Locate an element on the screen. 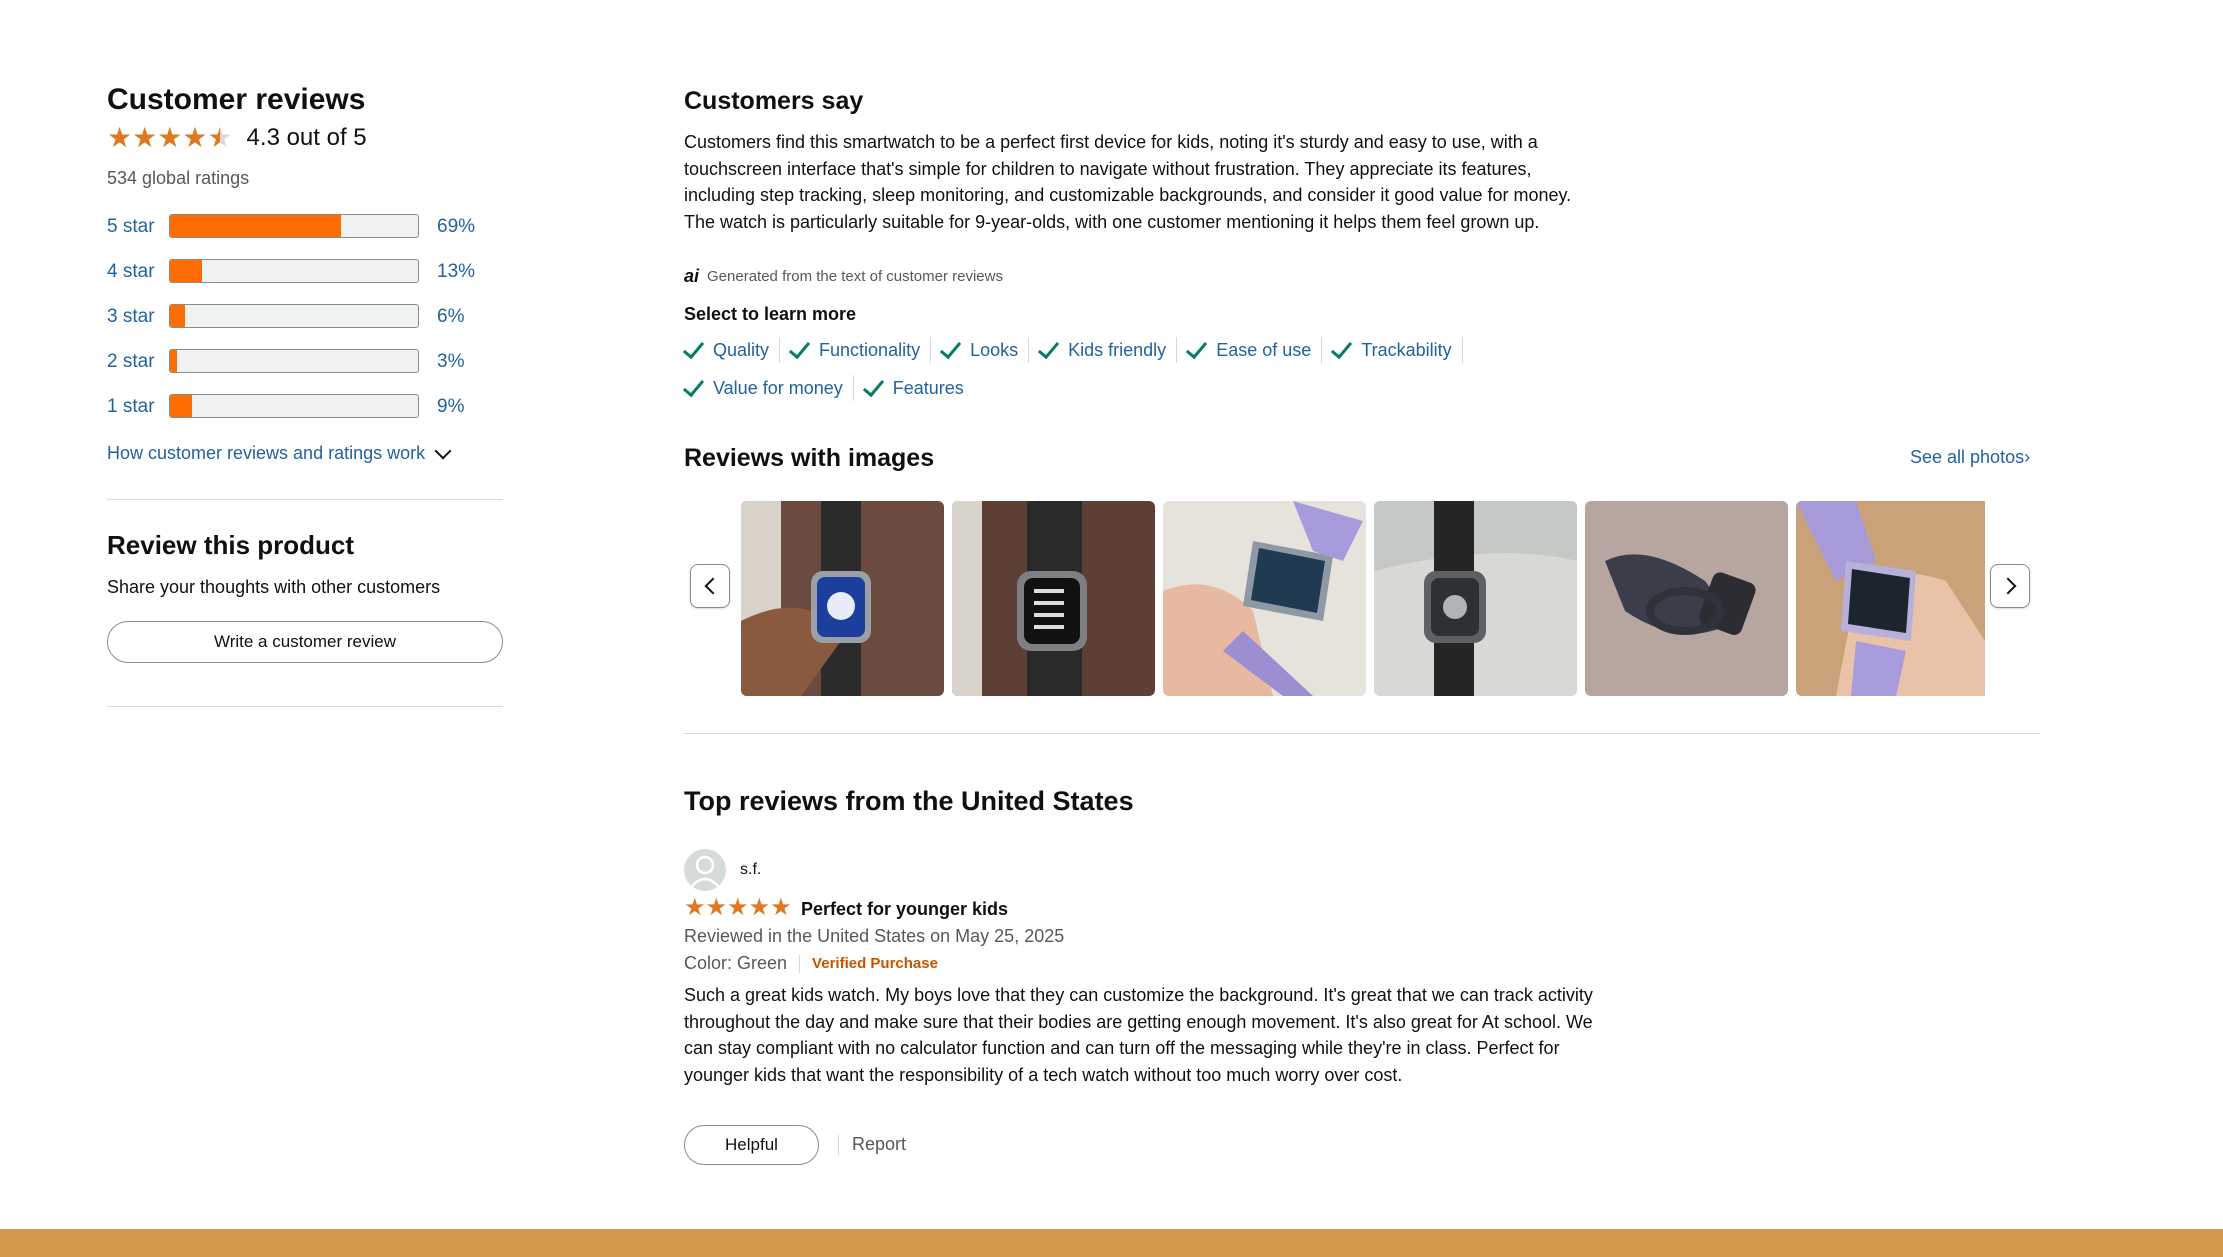  write-review-button: Write a customer review is located at coordinates (305, 642).